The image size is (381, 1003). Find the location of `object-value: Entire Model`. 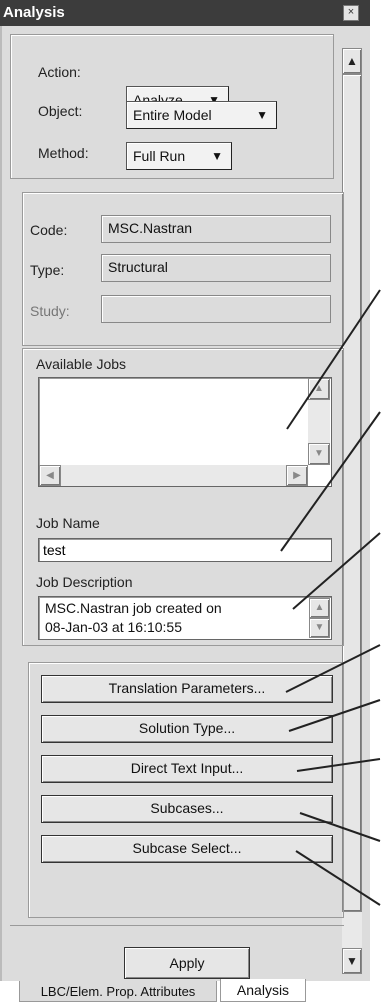

object-value: Entire Model is located at coordinates (172, 115).